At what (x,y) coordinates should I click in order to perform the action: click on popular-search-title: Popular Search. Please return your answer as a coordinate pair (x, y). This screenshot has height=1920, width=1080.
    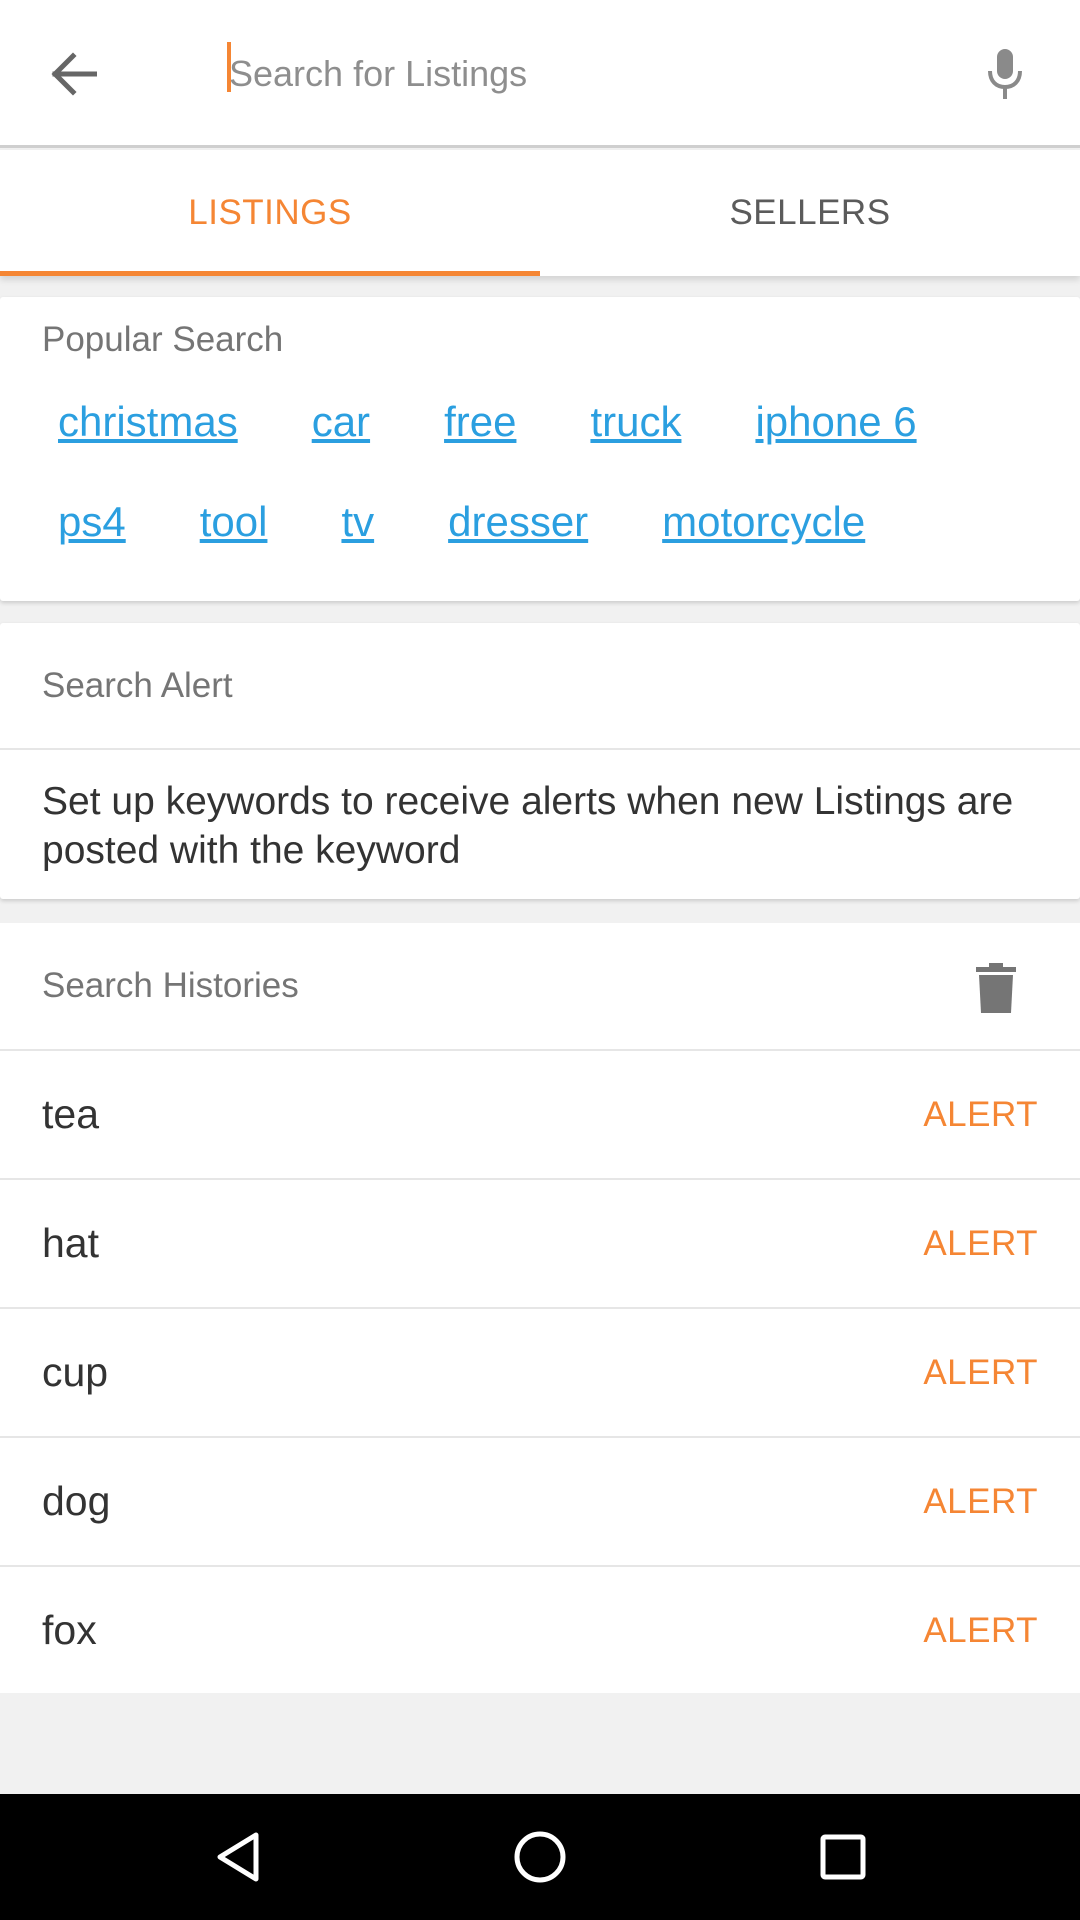
    Looking at the image, I should click on (163, 339).